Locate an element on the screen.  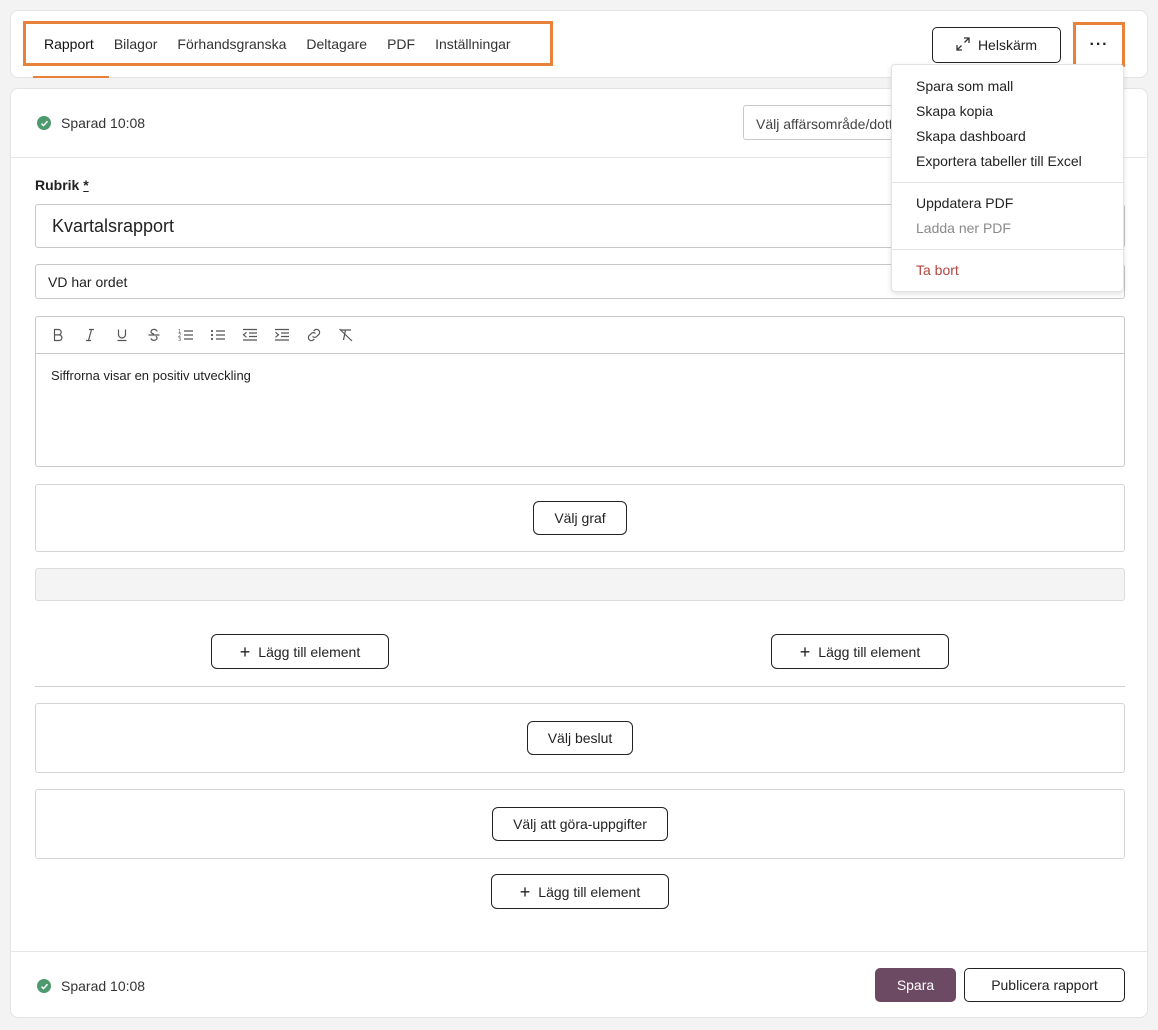
save-status-bottom: Sparad 10:08 is located at coordinates (91, 986).